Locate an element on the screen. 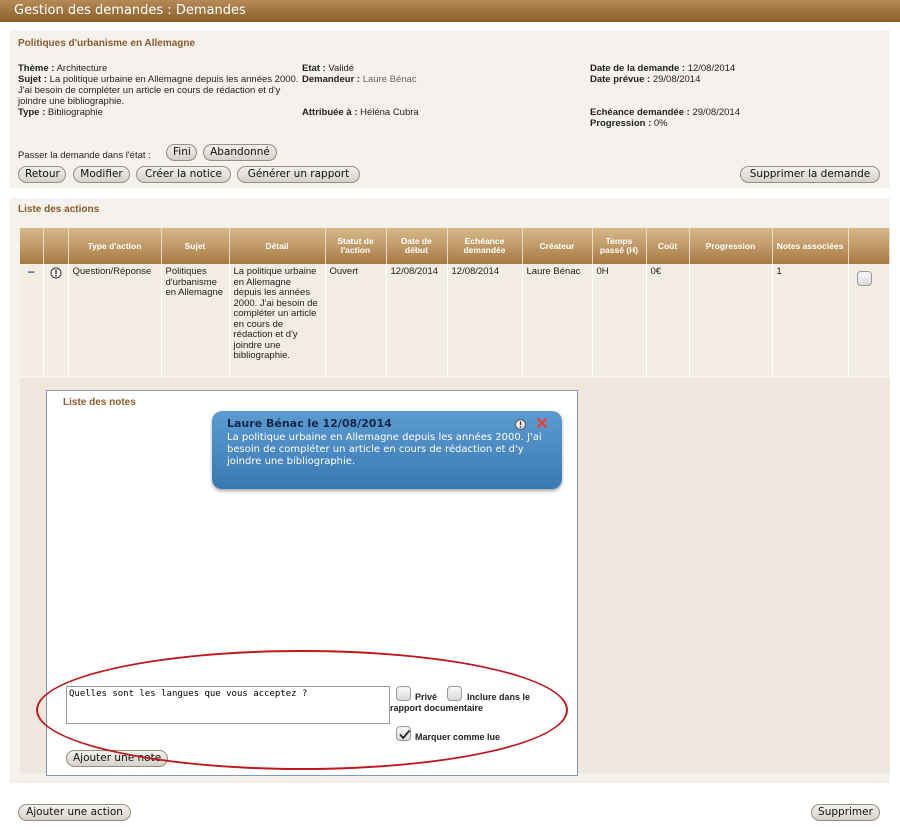 The image size is (900, 830). generer-rapport-button: Générer un rapport is located at coordinates (298, 174).